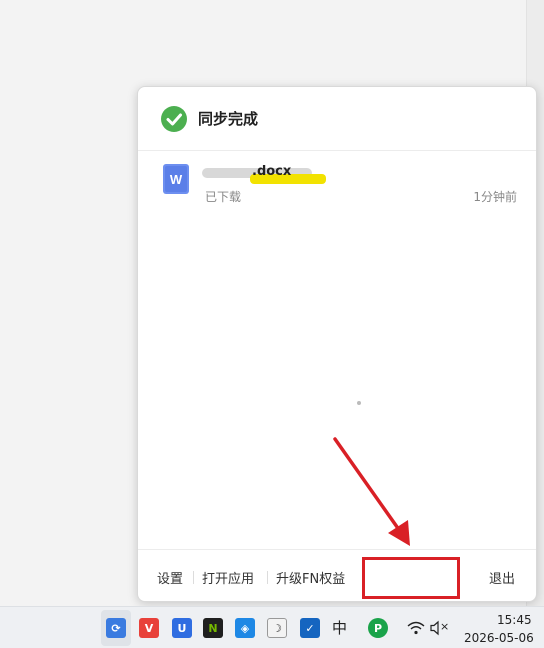  What do you see at coordinates (182, 628) in the screenshot?
I see `shield-app-tray-icon: U` at bounding box center [182, 628].